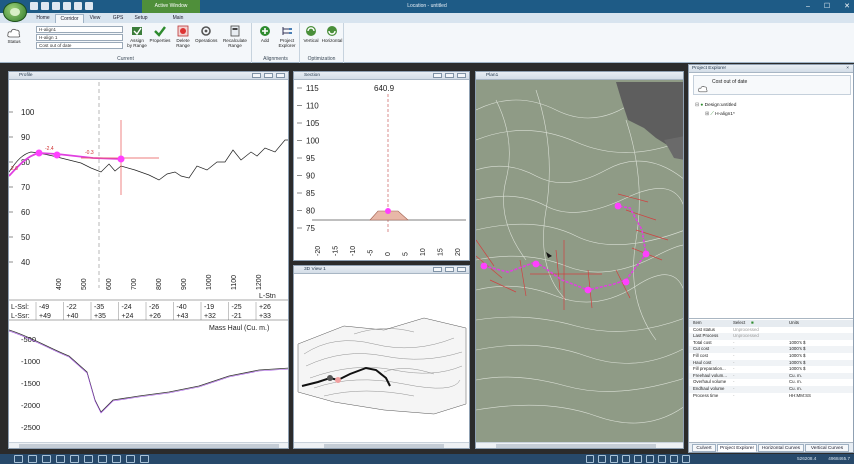 Image resolution: width=854 pixels, height=464 pixels. I want to click on project-explorer-button: Project Explorer, so click(287, 36).